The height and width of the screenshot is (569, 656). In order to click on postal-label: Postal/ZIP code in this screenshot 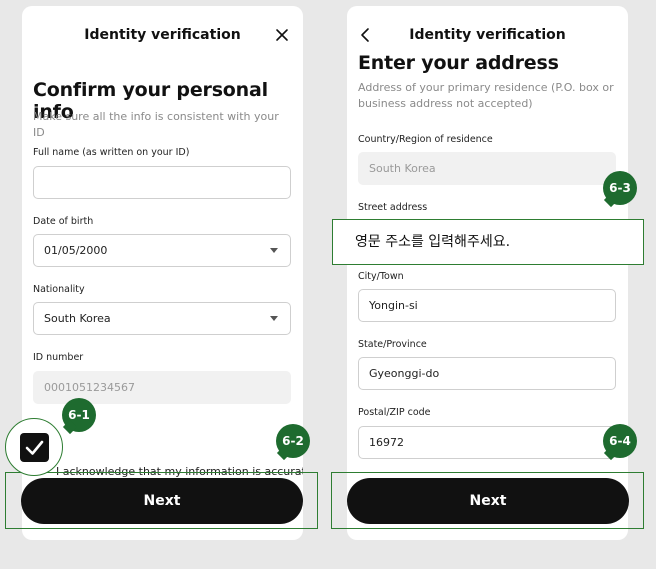, I will do `click(394, 412)`.